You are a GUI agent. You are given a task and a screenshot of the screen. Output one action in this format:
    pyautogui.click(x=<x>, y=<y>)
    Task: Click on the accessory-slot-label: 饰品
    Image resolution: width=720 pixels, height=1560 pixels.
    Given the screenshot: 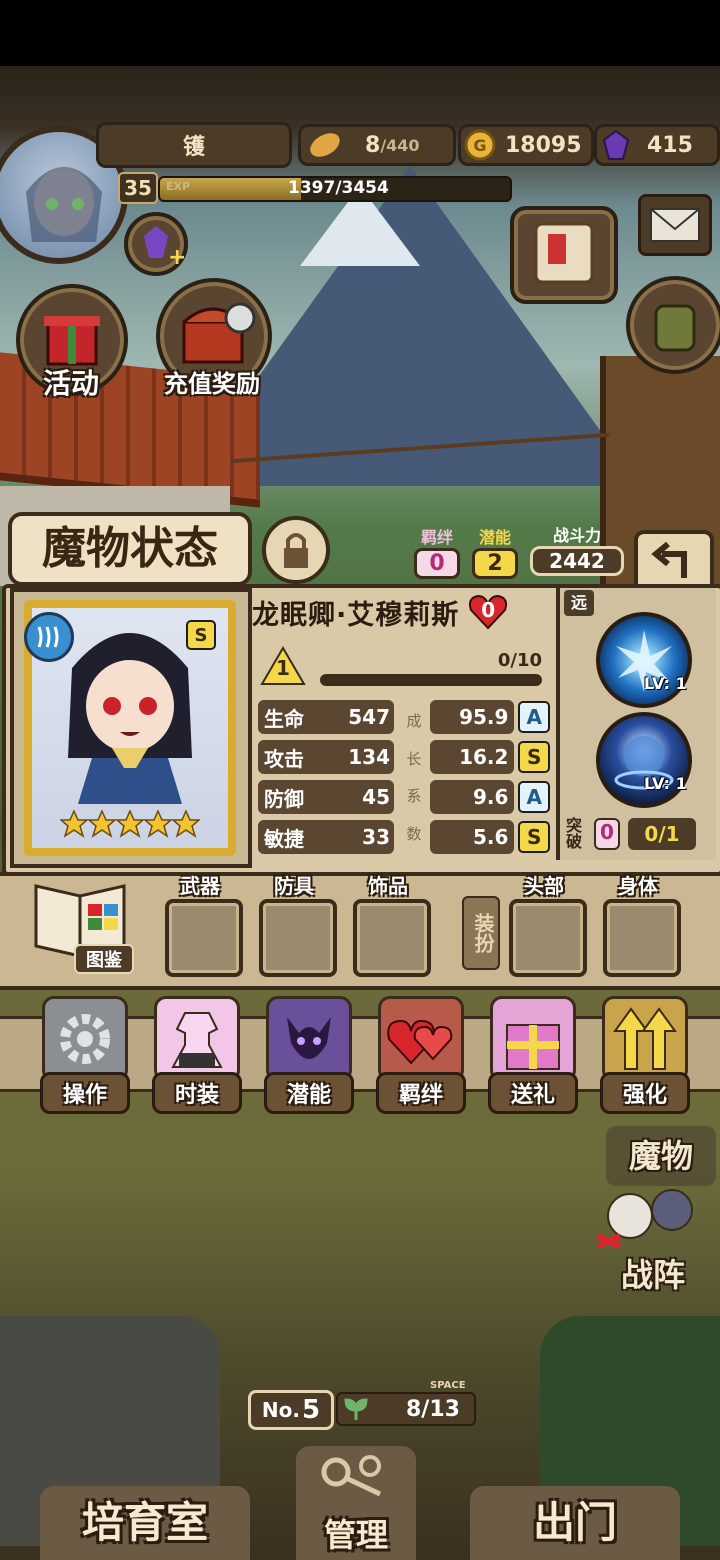 What is the action you would take?
    pyautogui.click(x=388, y=886)
    